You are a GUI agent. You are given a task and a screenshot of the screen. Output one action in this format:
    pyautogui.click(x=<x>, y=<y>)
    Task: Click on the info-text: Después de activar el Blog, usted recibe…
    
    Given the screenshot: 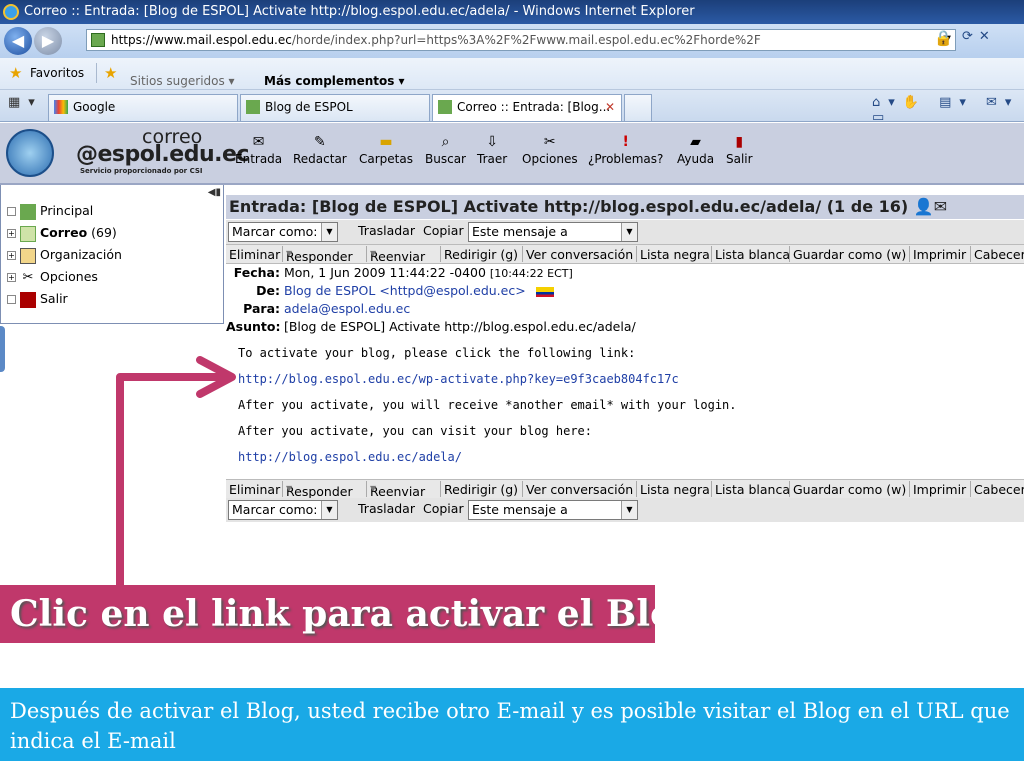 What is the action you would take?
    pyautogui.click(x=510, y=726)
    